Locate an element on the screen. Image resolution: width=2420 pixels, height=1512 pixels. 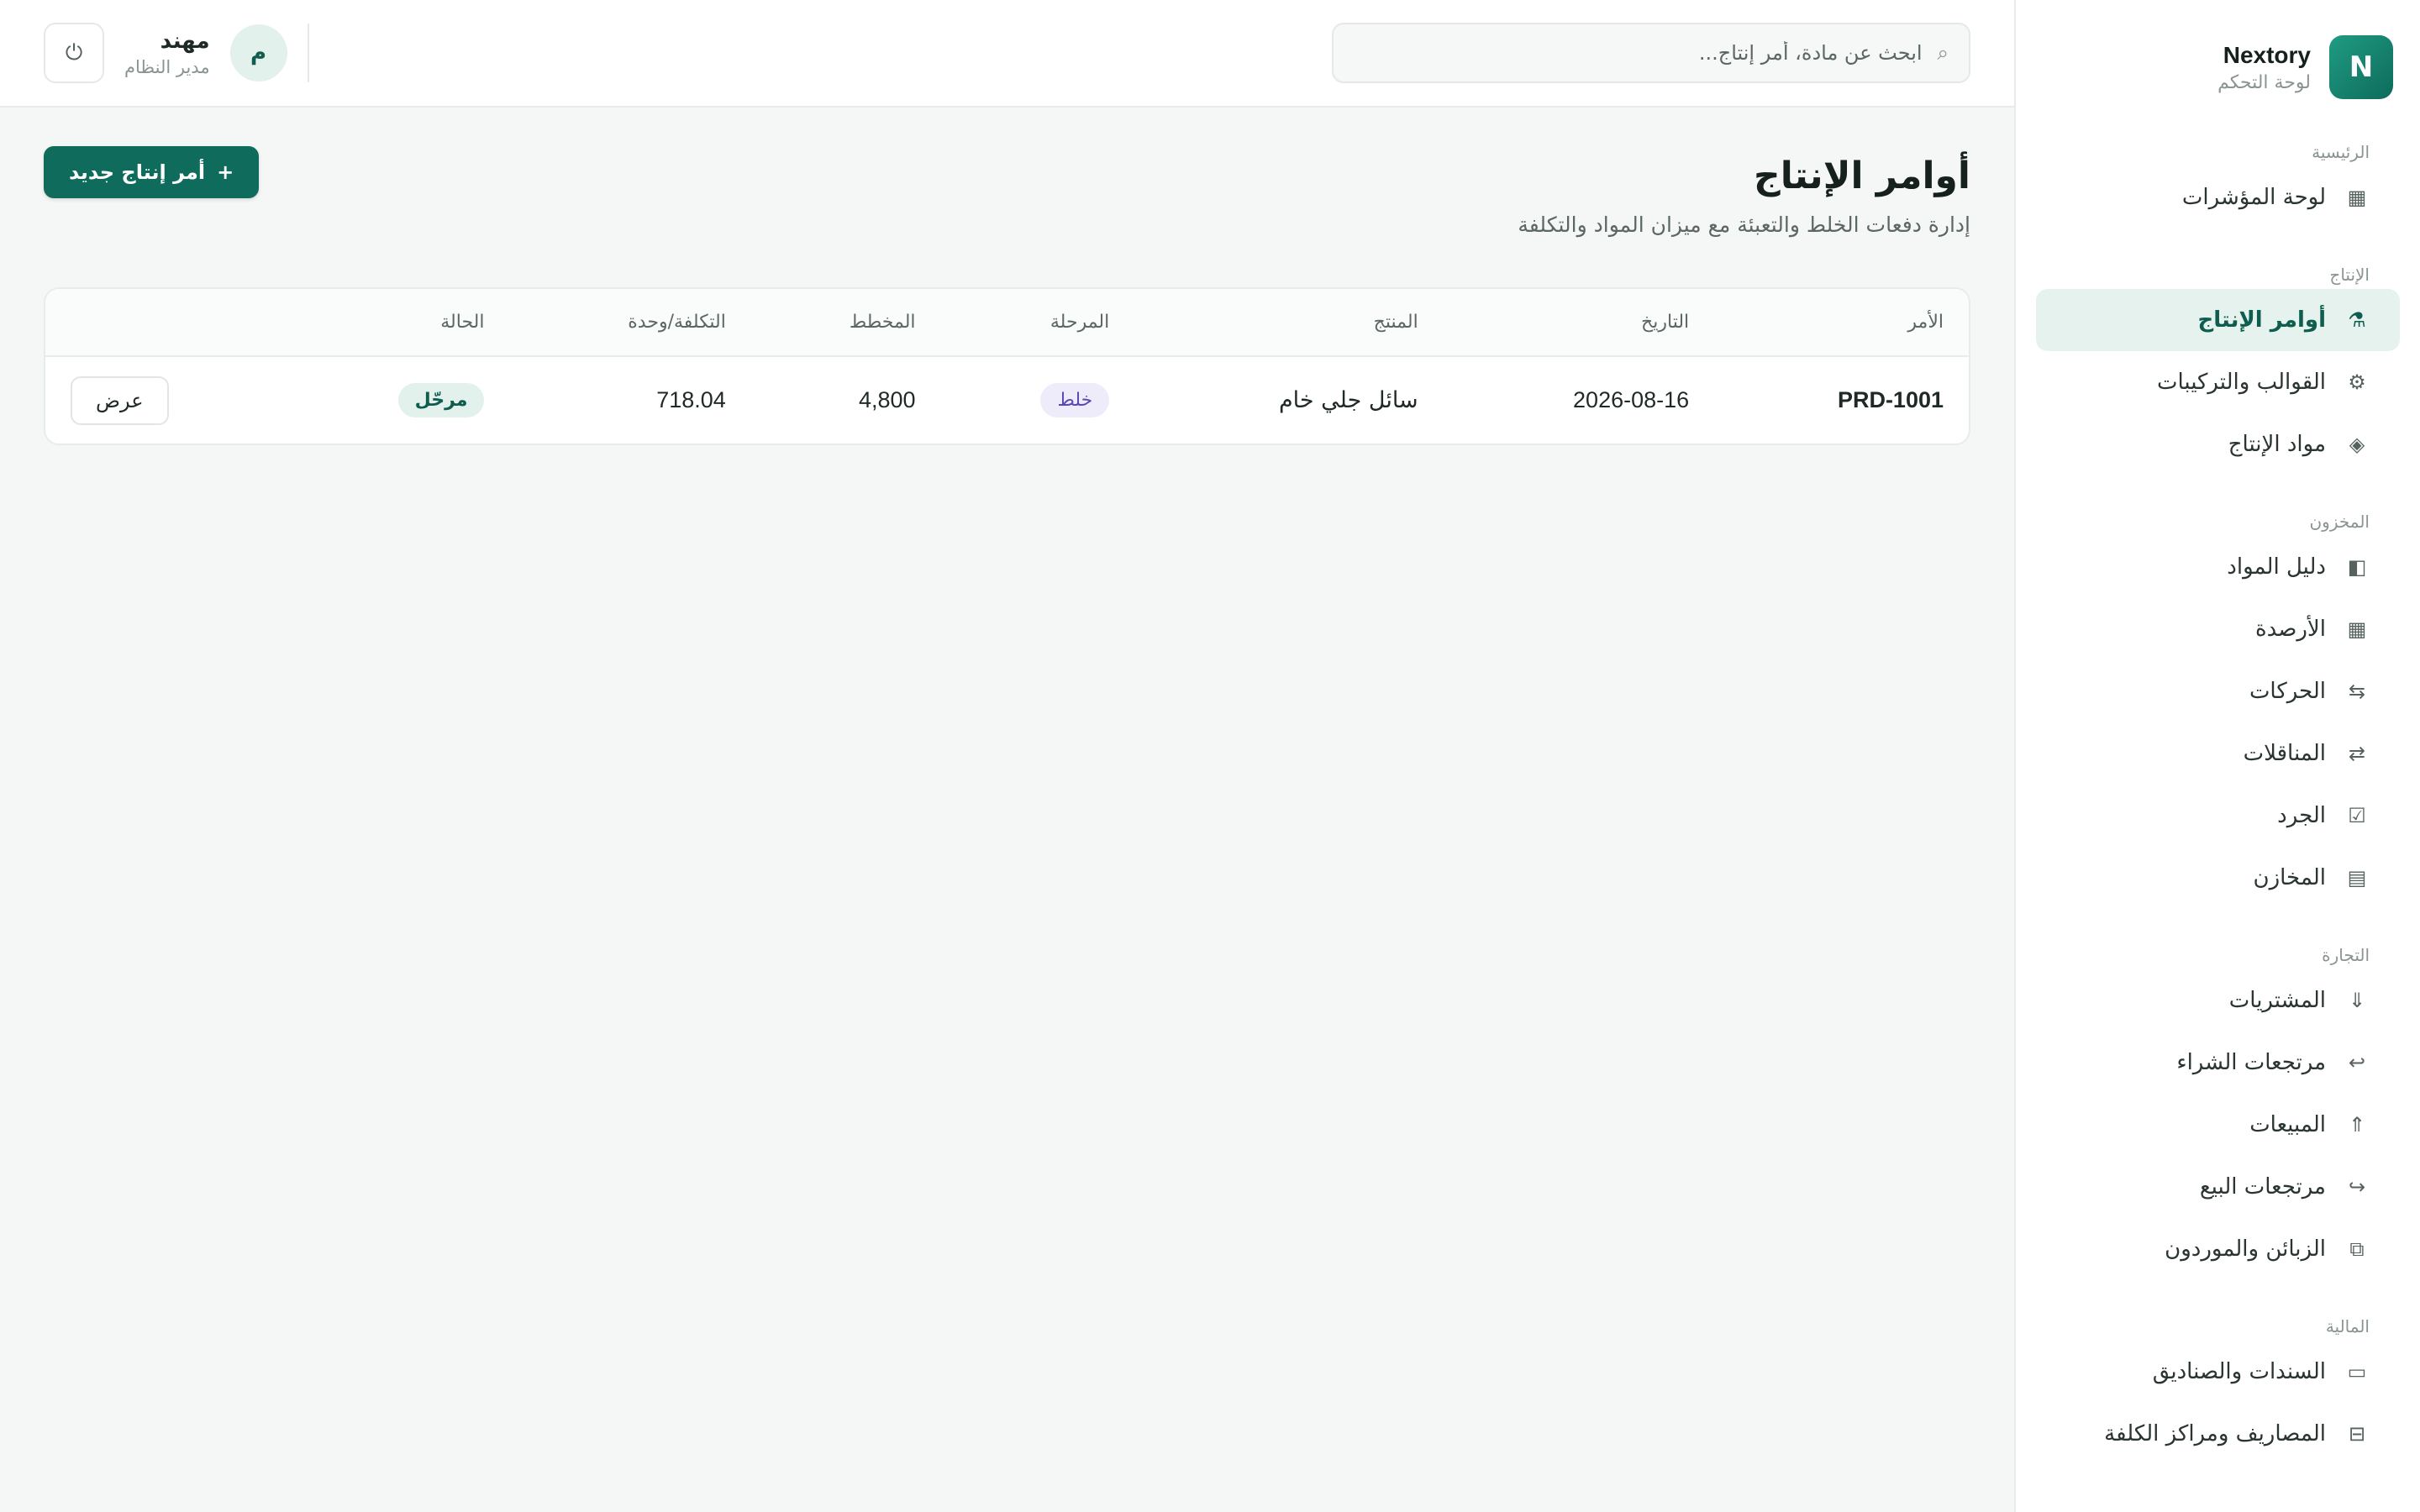
divider is located at coordinates (308, 53).